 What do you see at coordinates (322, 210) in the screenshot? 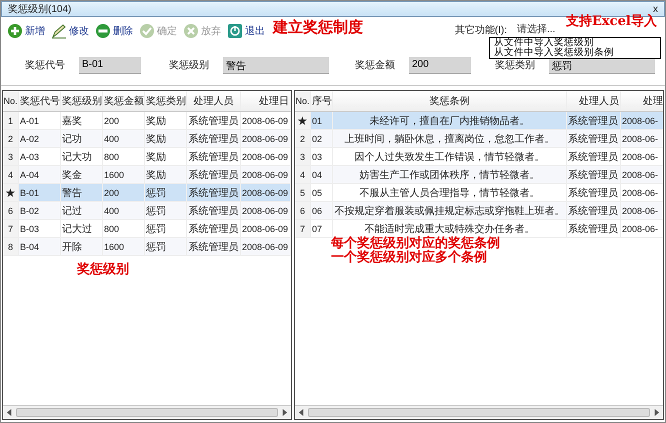
I see `table-cell: 06` at bounding box center [322, 210].